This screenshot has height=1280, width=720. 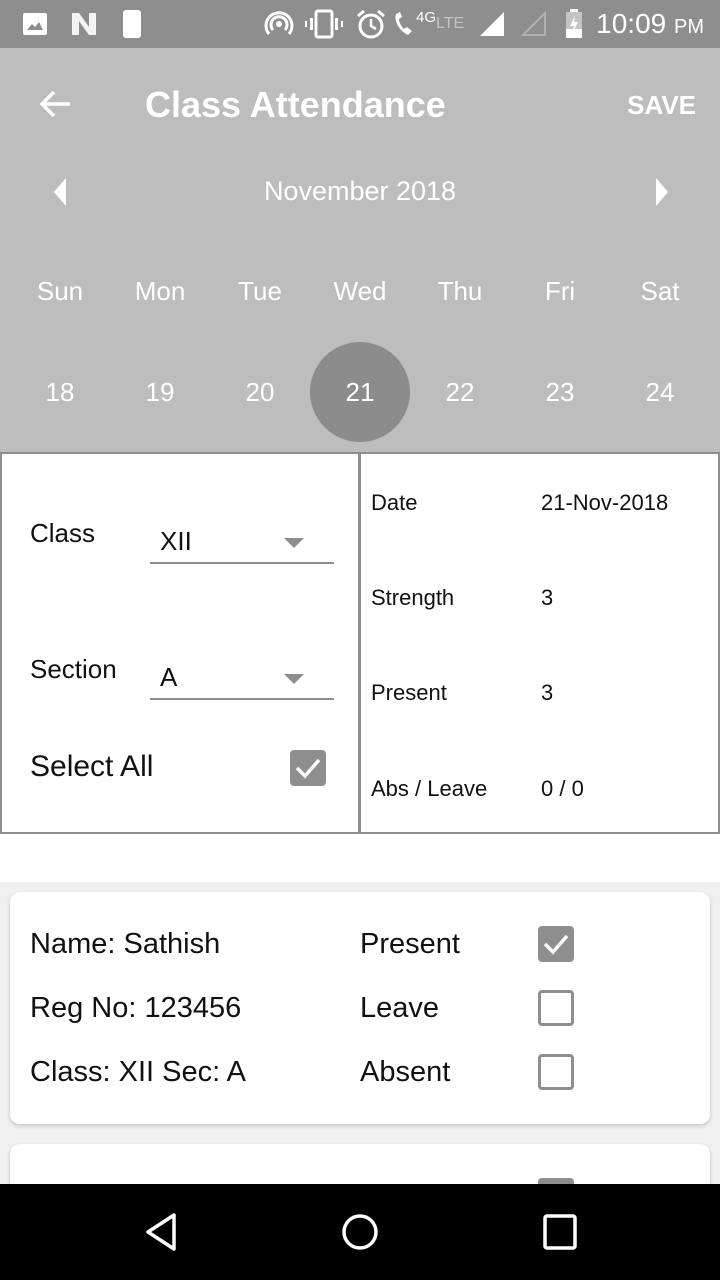 I want to click on present-checkbox, so click(x=556, y=944).